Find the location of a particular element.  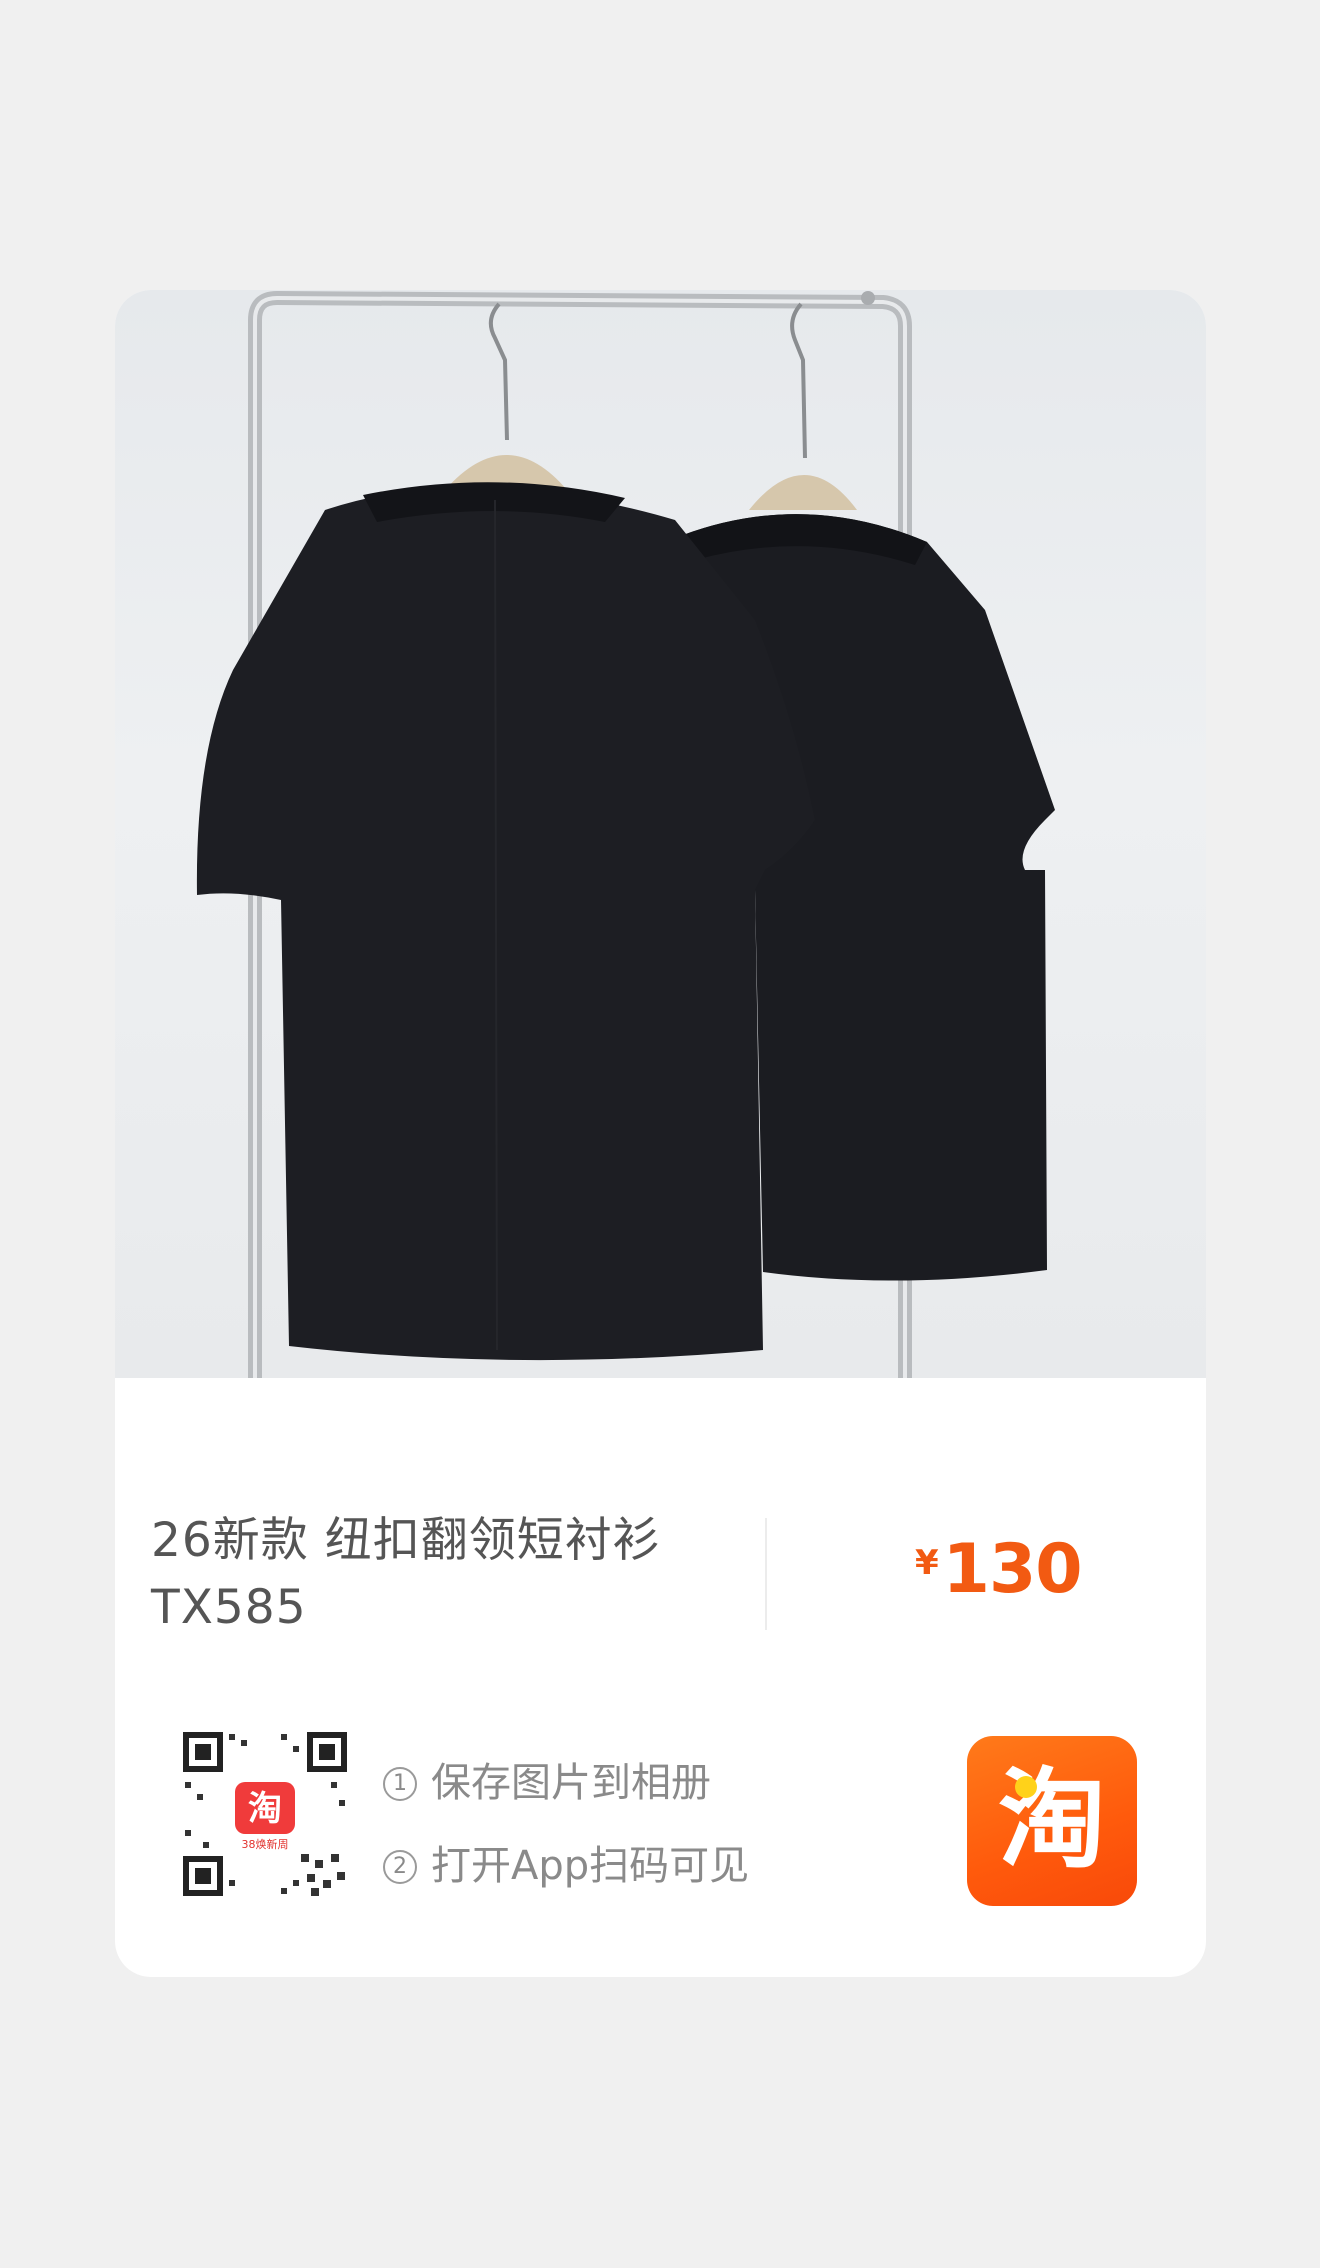

currency-symbol: ¥ is located at coordinates (927, 1563).